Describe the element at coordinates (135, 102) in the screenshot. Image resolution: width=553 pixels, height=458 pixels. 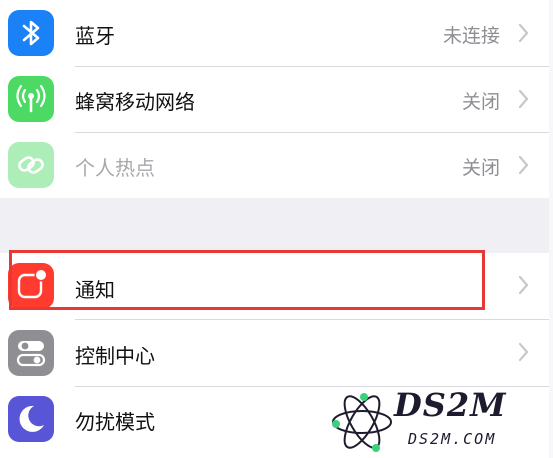
I see `cellular-label: 蜂窝移动网络` at that location.